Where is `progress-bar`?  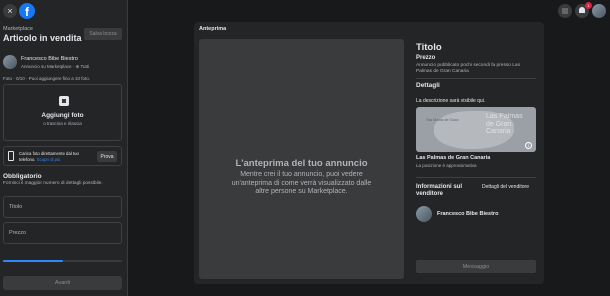 progress-bar is located at coordinates (62, 261).